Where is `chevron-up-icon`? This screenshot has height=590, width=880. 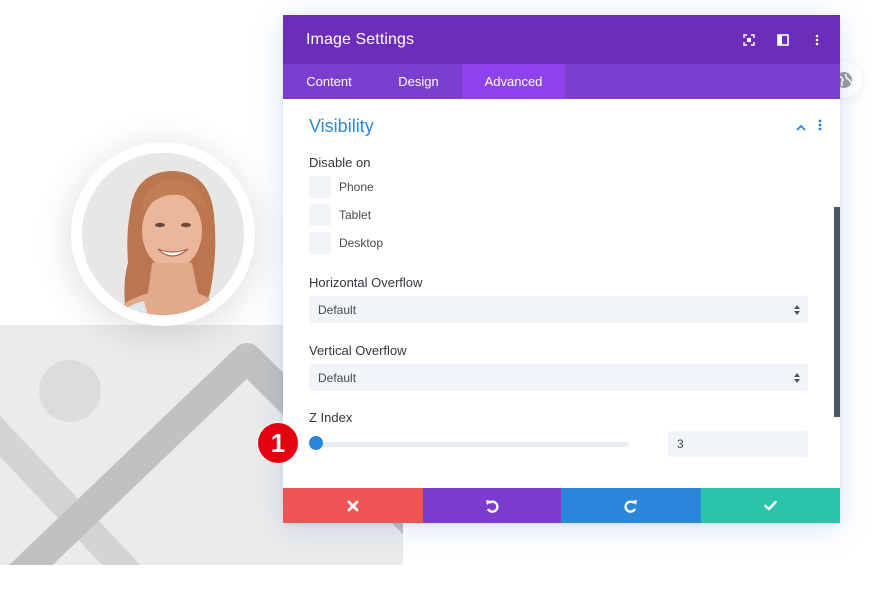
chevron-up-icon is located at coordinates (801, 127).